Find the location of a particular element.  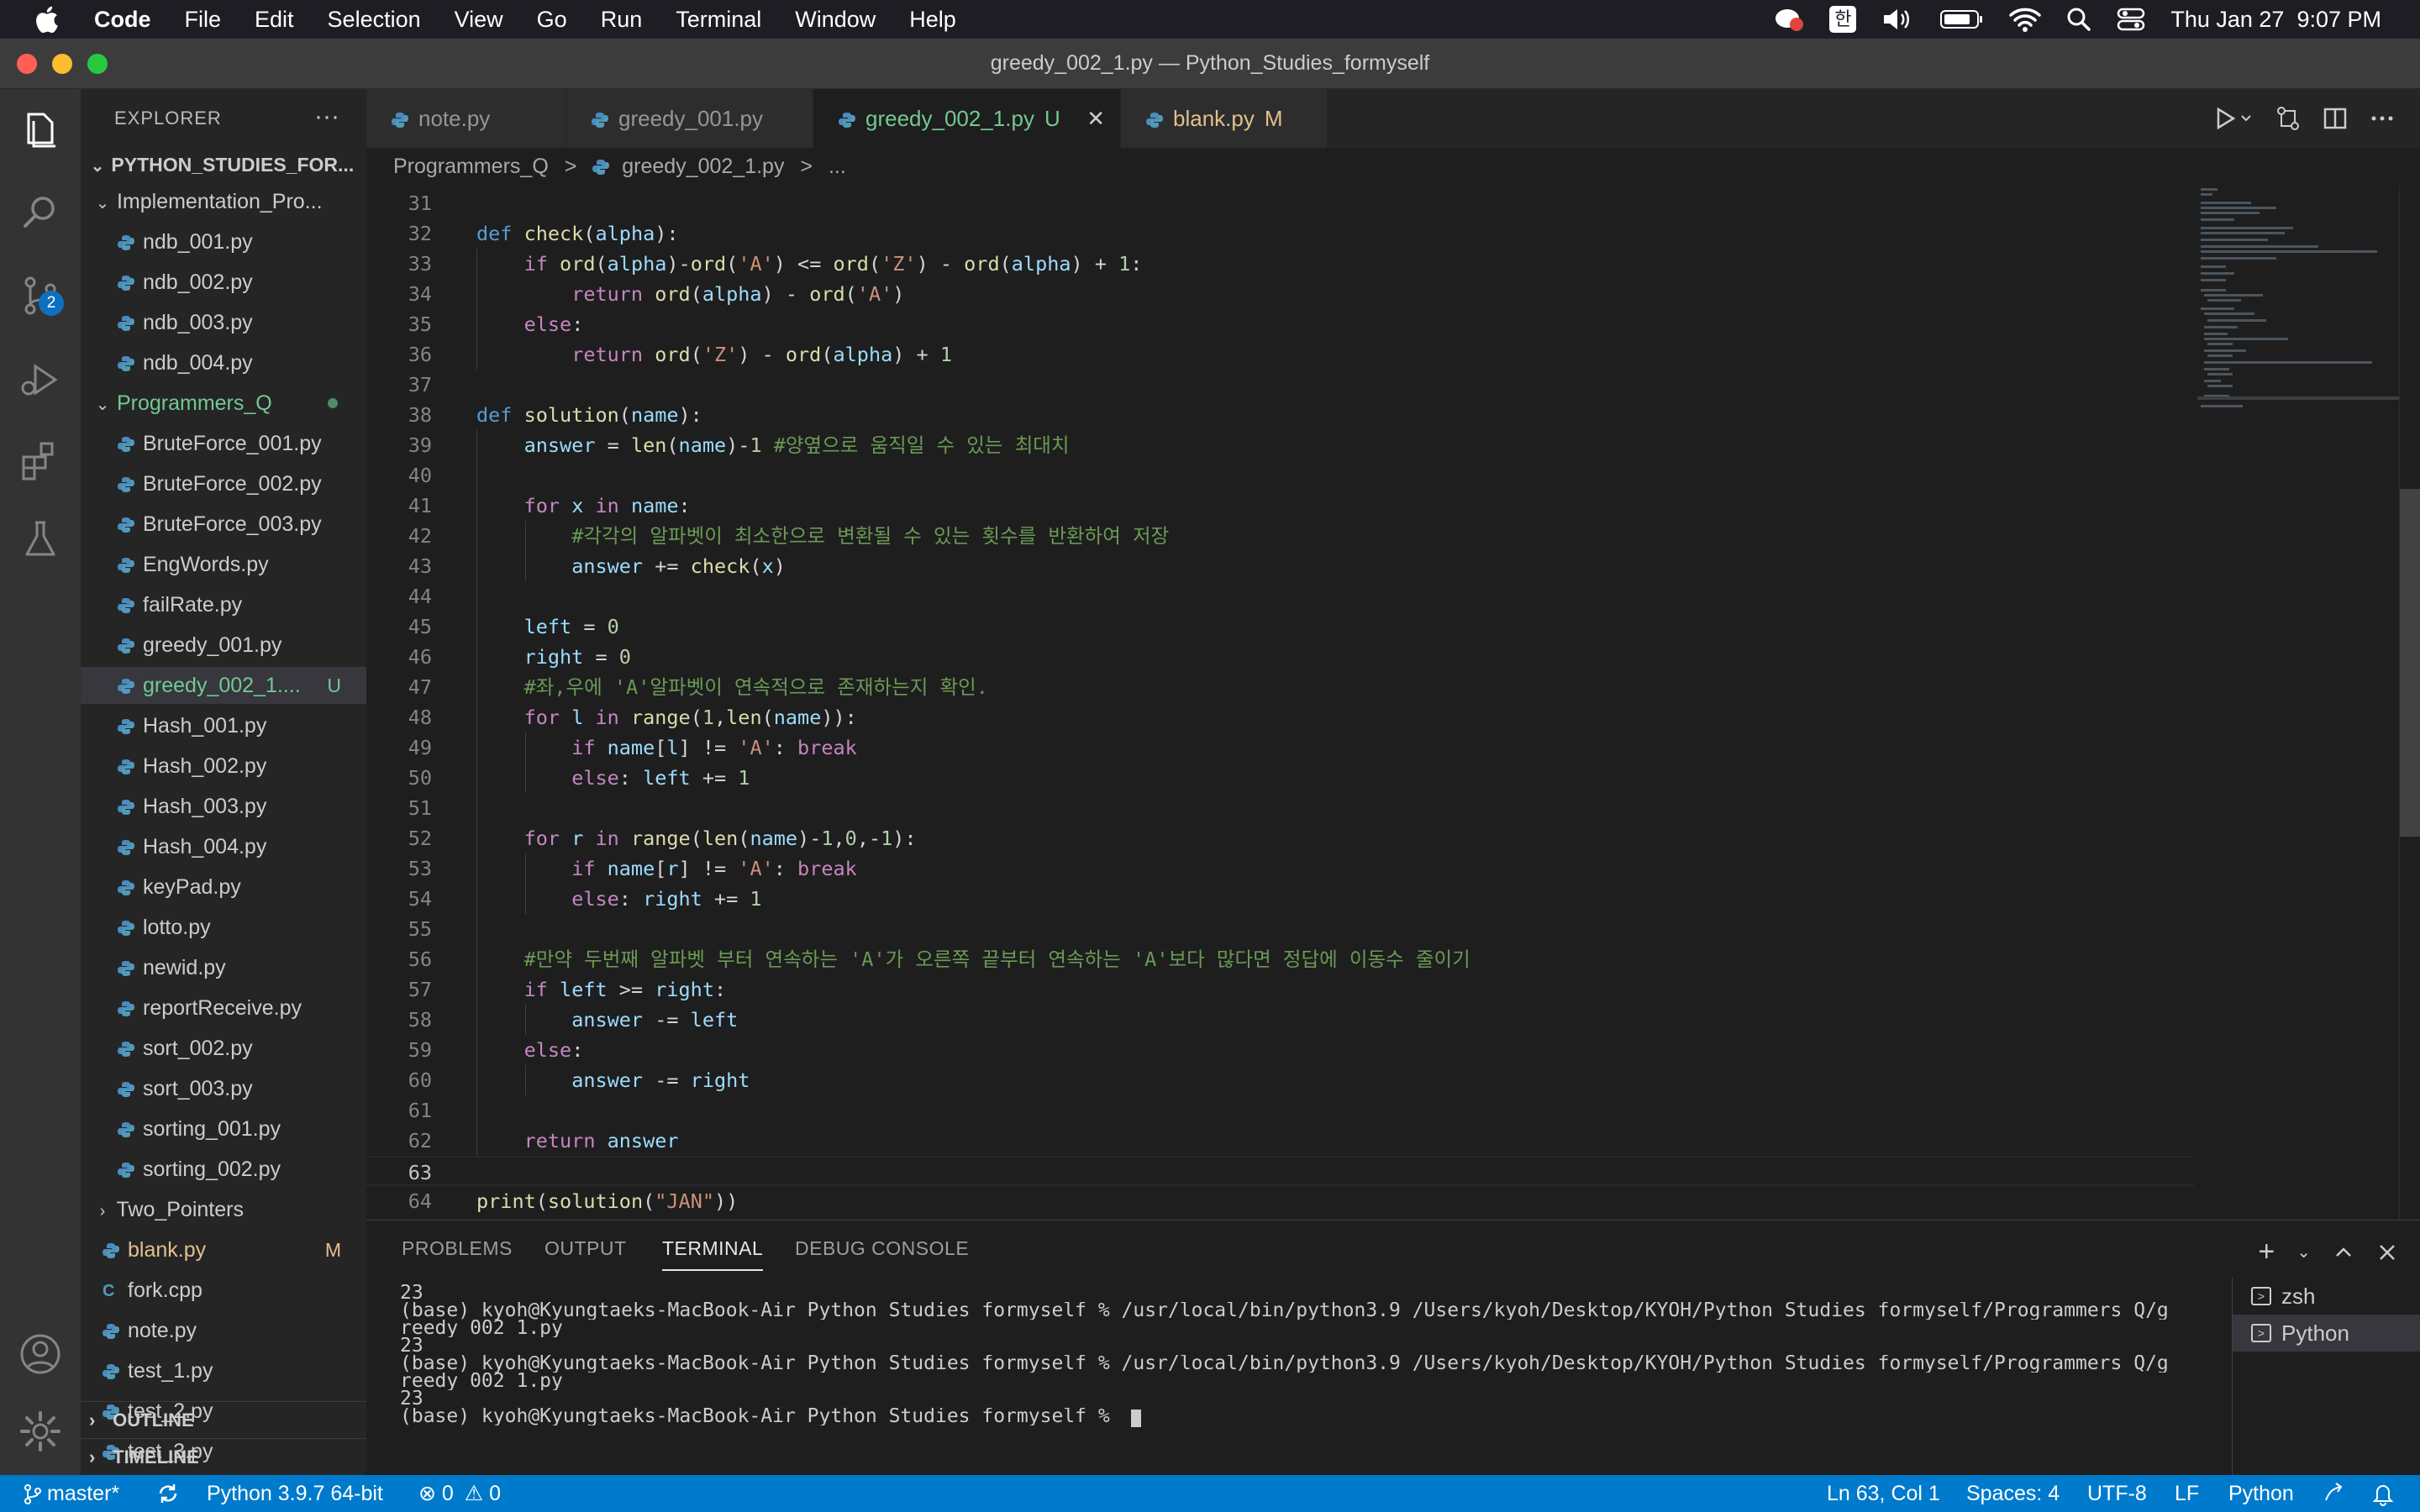

file-item: ndb_003.py is located at coordinates (224, 322).